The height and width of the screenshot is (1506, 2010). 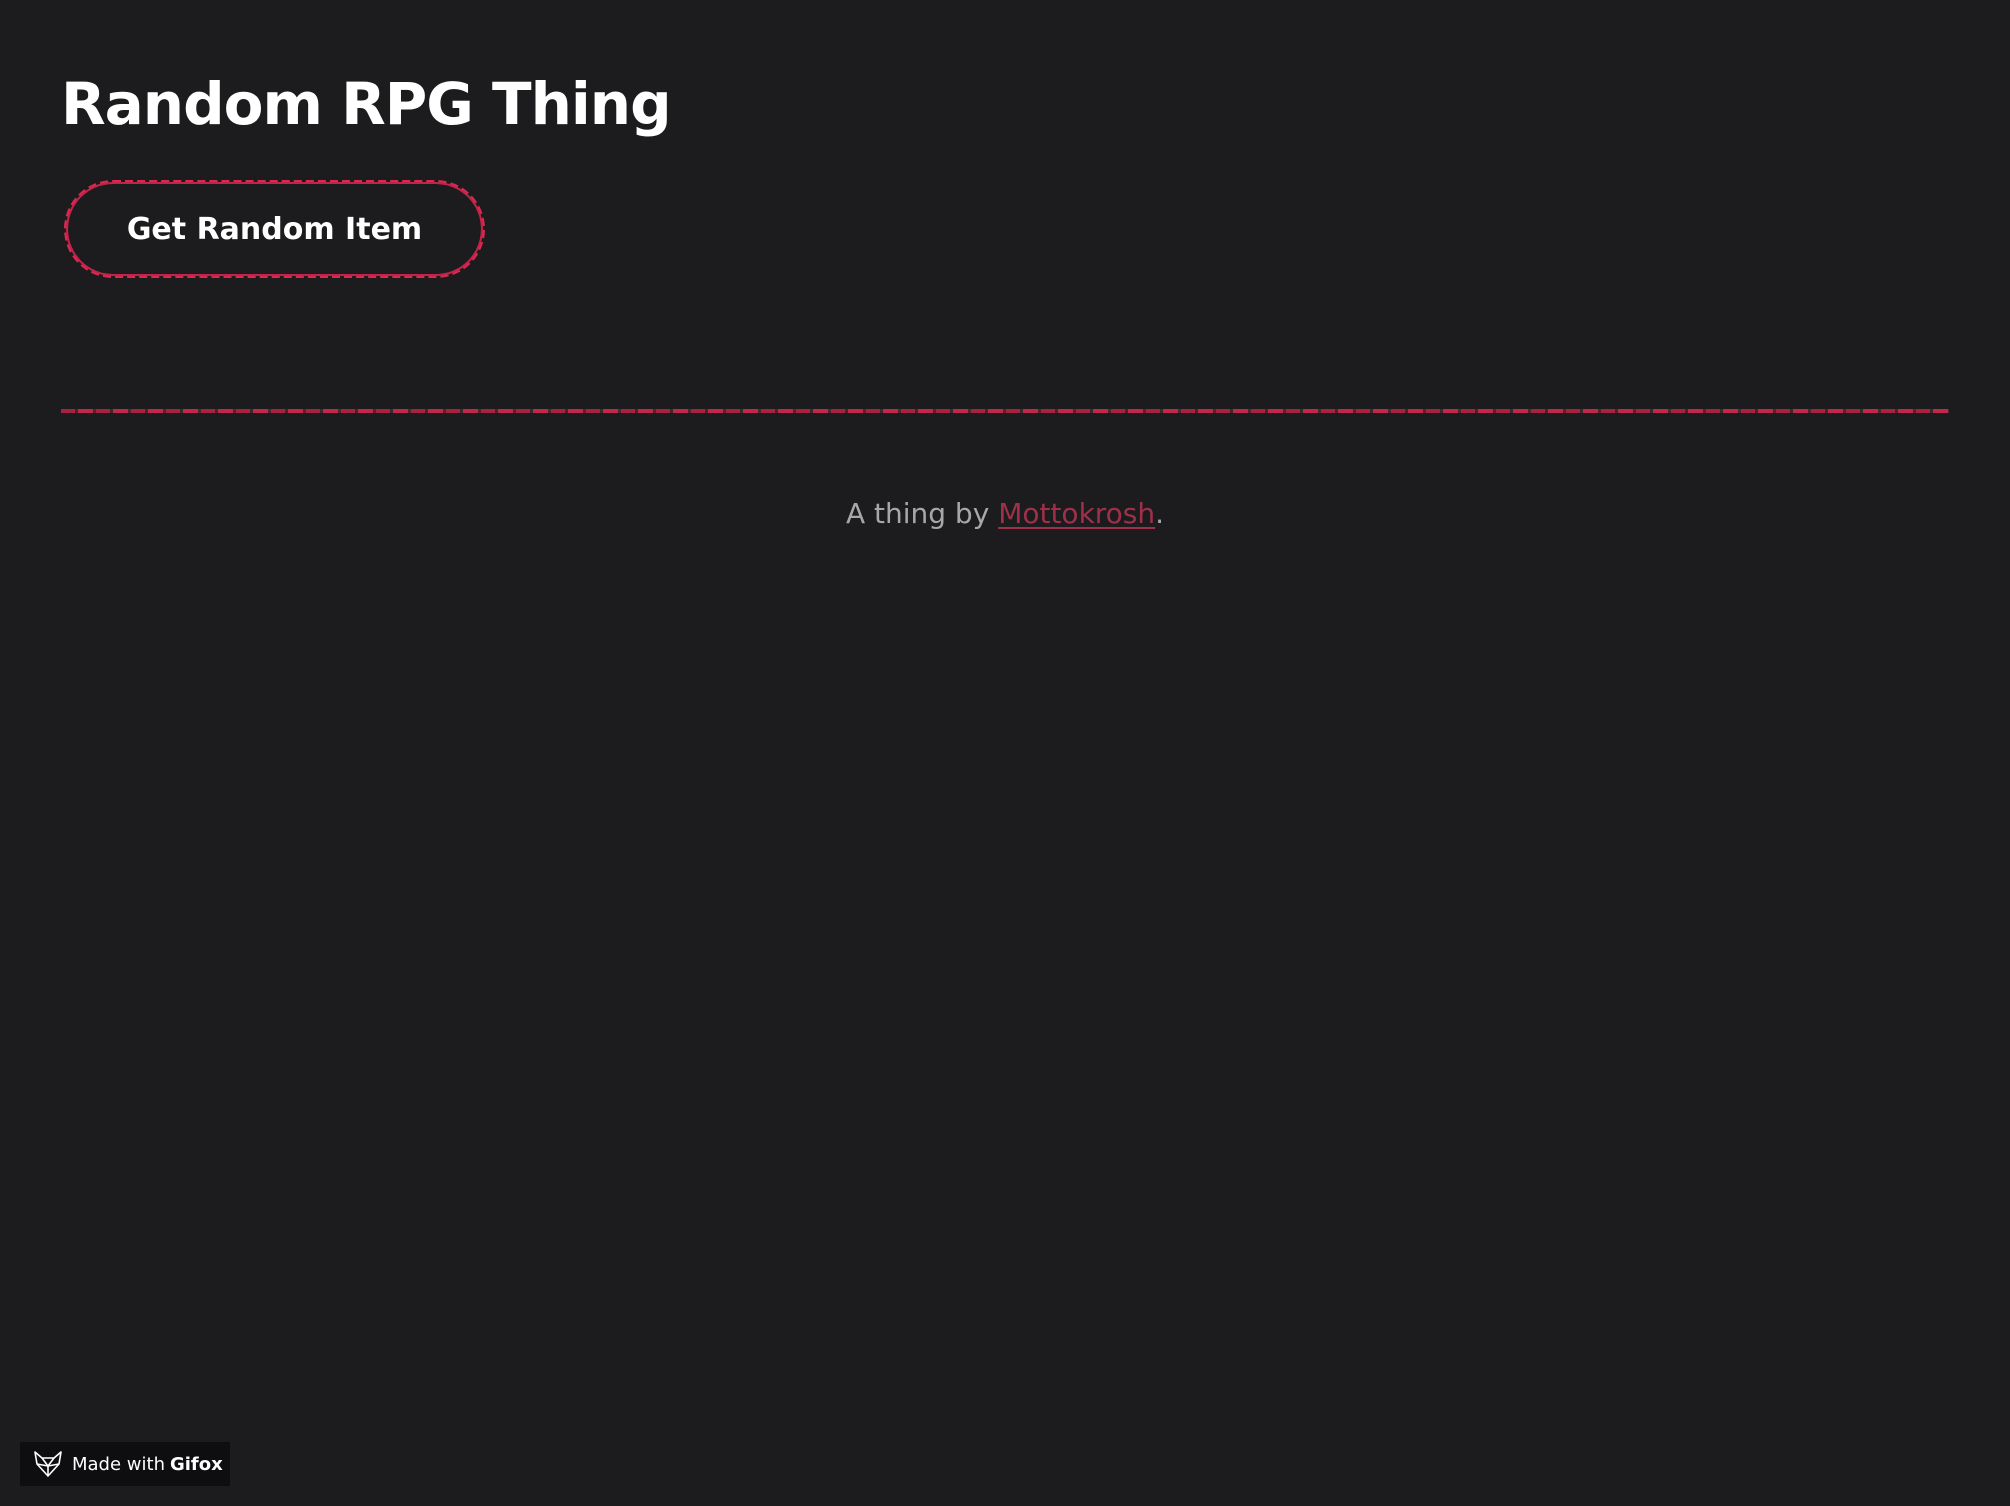 I want to click on author-link: Mottokrosh, so click(x=1076, y=513).